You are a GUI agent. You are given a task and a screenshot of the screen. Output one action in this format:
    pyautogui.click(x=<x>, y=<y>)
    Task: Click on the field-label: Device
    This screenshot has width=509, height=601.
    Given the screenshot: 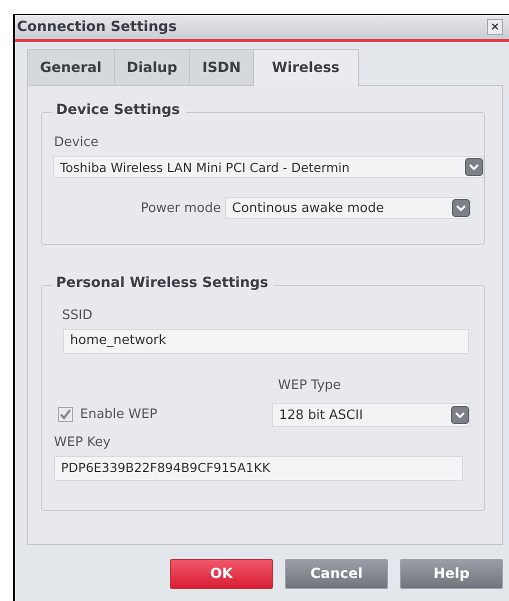 What is the action you would take?
    pyautogui.click(x=77, y=142)
    